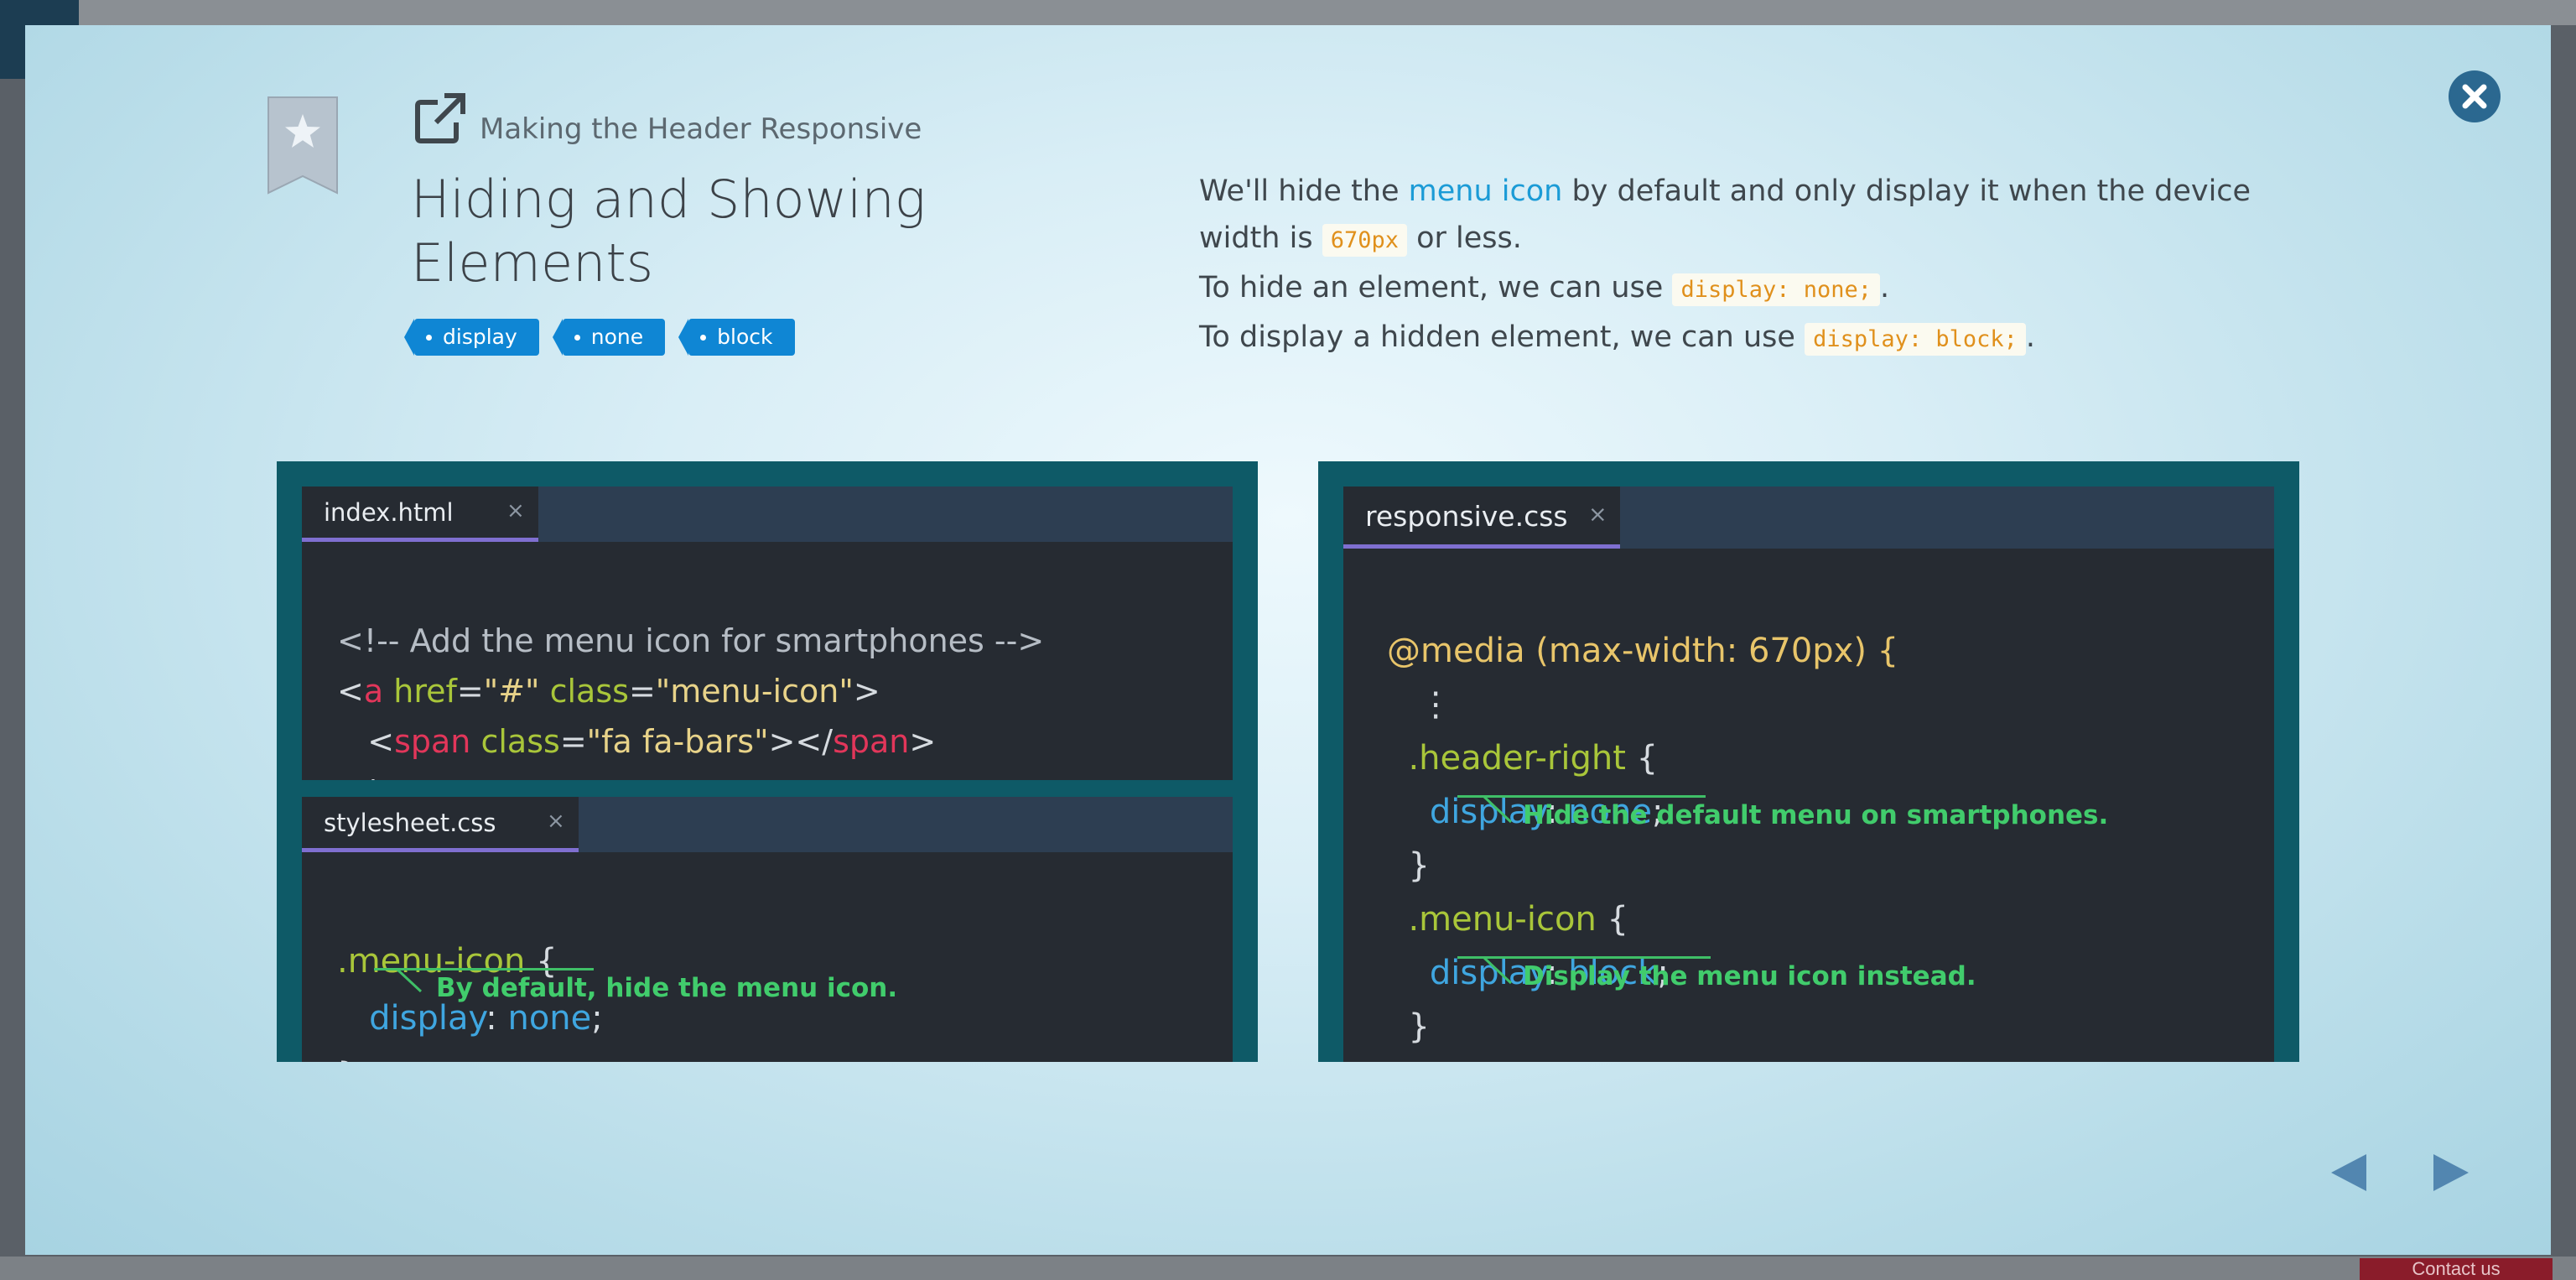 Image resolution: width=2576 pixels, height=1280 pixels. I want to click on css-callout-note: By default, hide the menu icon., so click(667, 988).